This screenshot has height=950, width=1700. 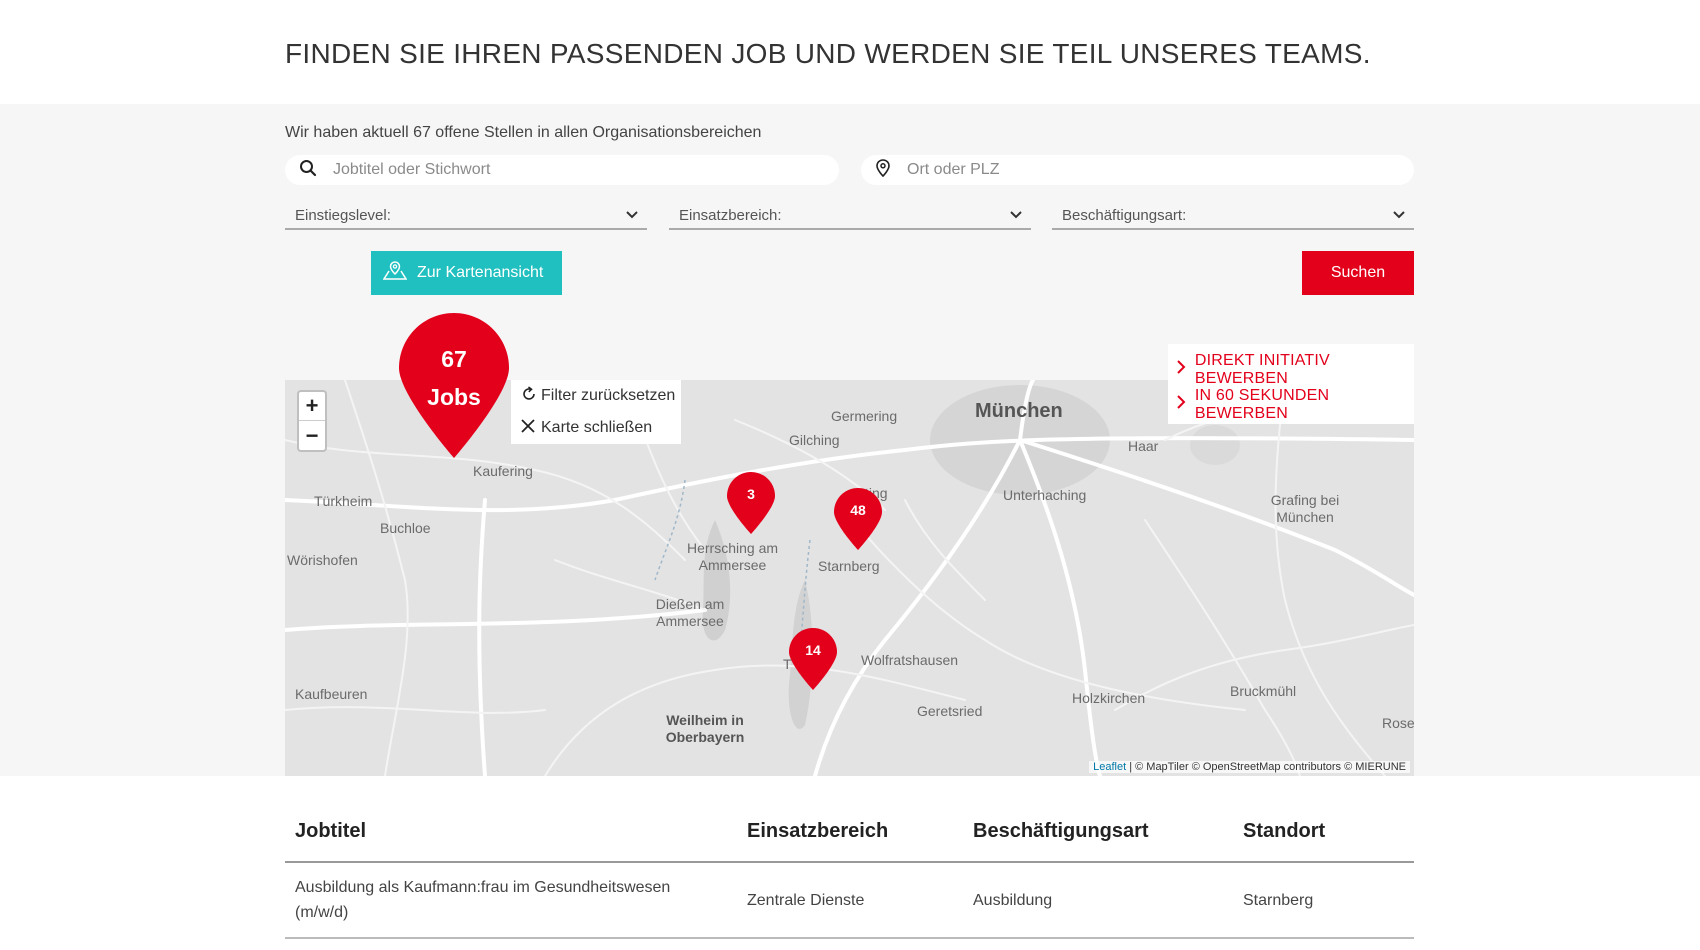 What do you see at coordinates (543, 170) in the screenshot?
I see `keyword-input` at bounding box center [543, 170].